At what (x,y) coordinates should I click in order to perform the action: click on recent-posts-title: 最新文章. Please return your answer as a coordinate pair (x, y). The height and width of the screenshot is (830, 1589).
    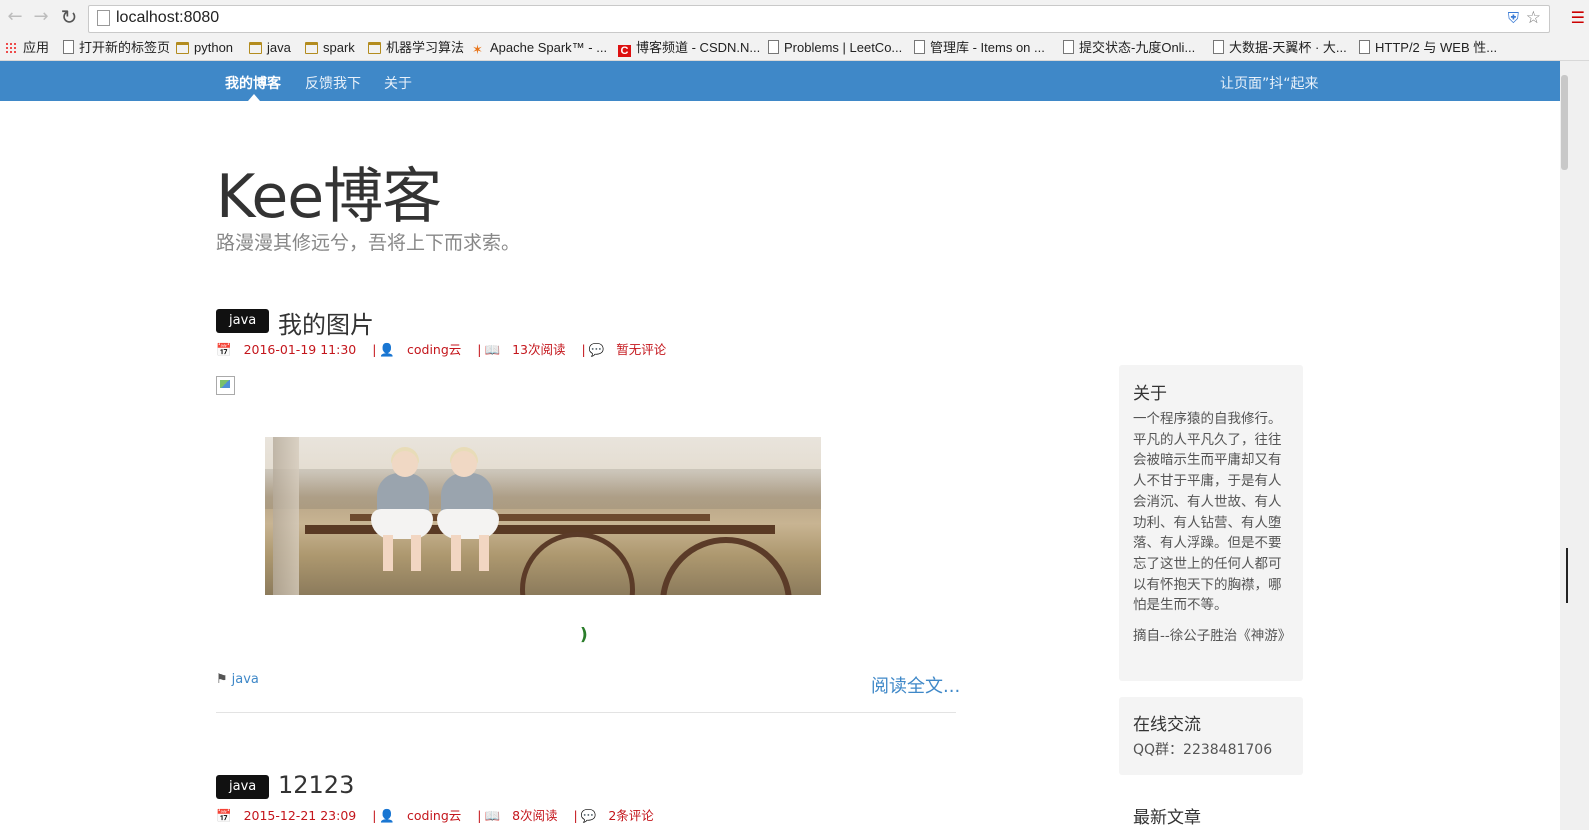
    Looking at the image, I should click on (1167, 818).